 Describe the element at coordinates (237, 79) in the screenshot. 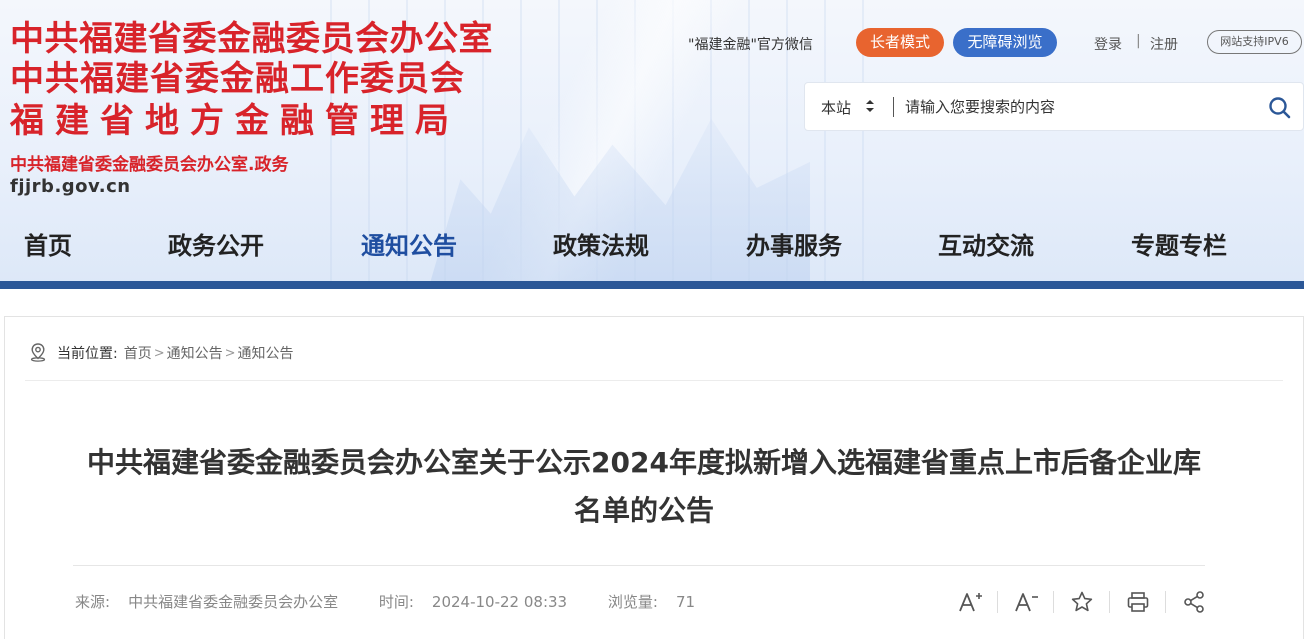

I see `site-logo-line2: 中共福建省委金融工作委员会` at that location.